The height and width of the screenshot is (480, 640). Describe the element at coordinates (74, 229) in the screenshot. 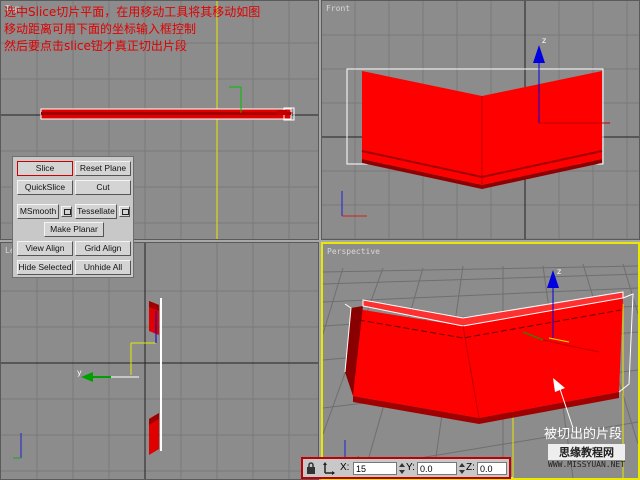

I see `make-planar-button: Make Planar` at that location.